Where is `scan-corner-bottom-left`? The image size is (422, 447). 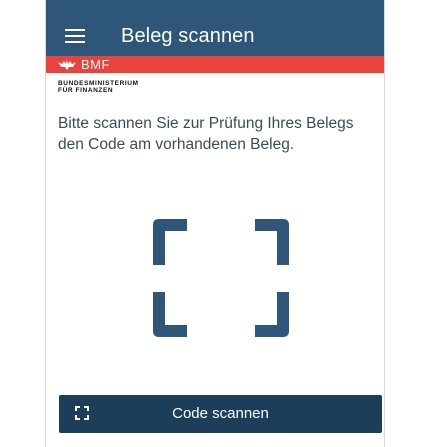
scan-corner-bottom-left is located at coordinates (170, 314).